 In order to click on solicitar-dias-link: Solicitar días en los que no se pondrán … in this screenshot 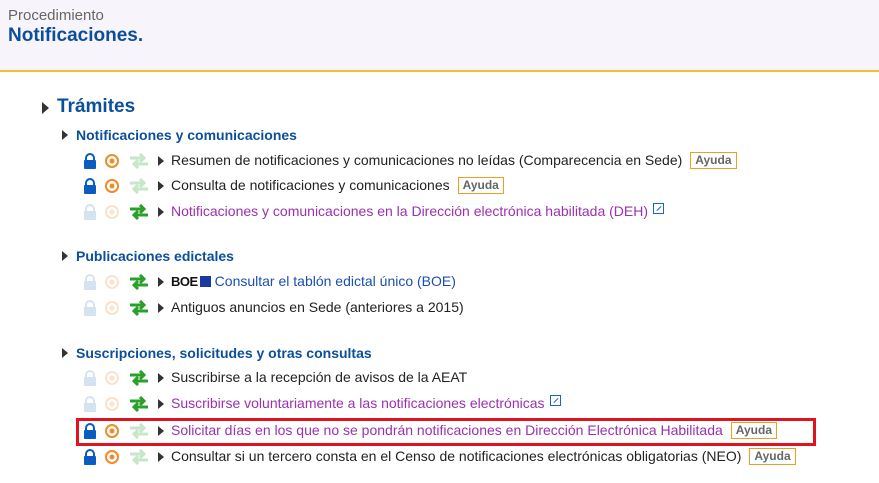, I will do `click(447, 430)`.